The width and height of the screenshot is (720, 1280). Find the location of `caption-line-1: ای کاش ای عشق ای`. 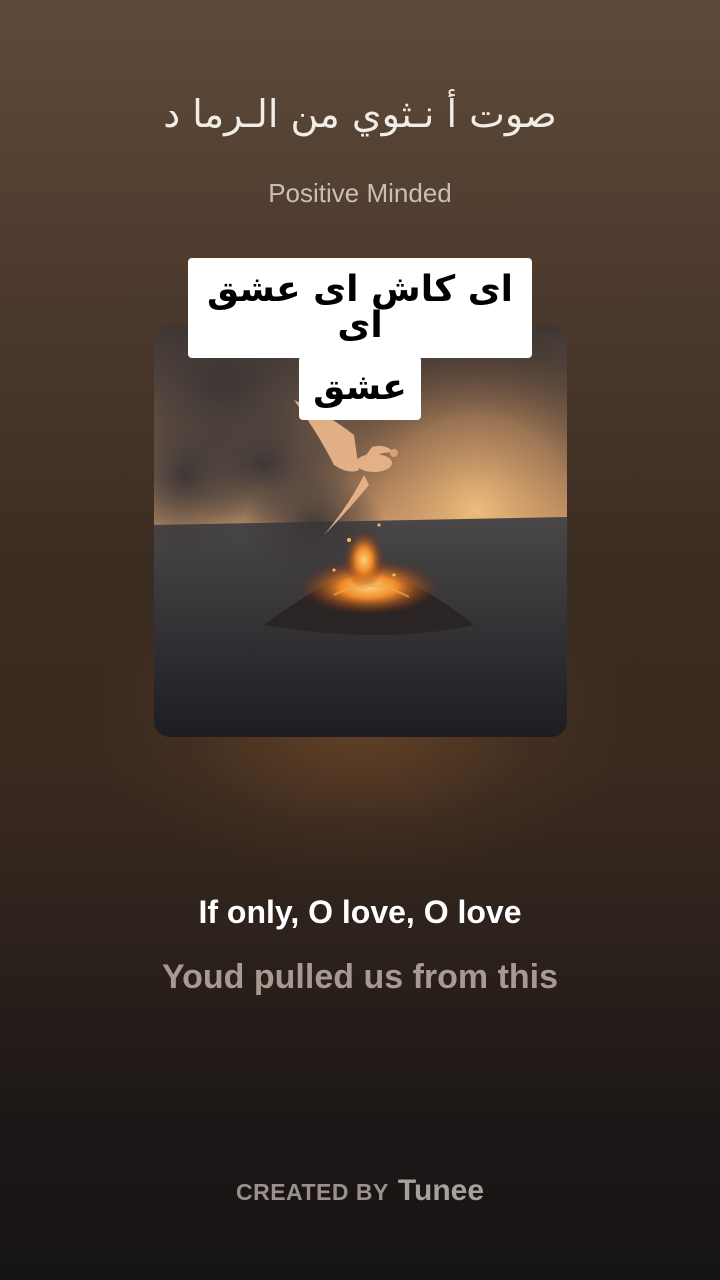

caption-line-1: ای کاش ای عشق ای is located at coordinates (360, 308).